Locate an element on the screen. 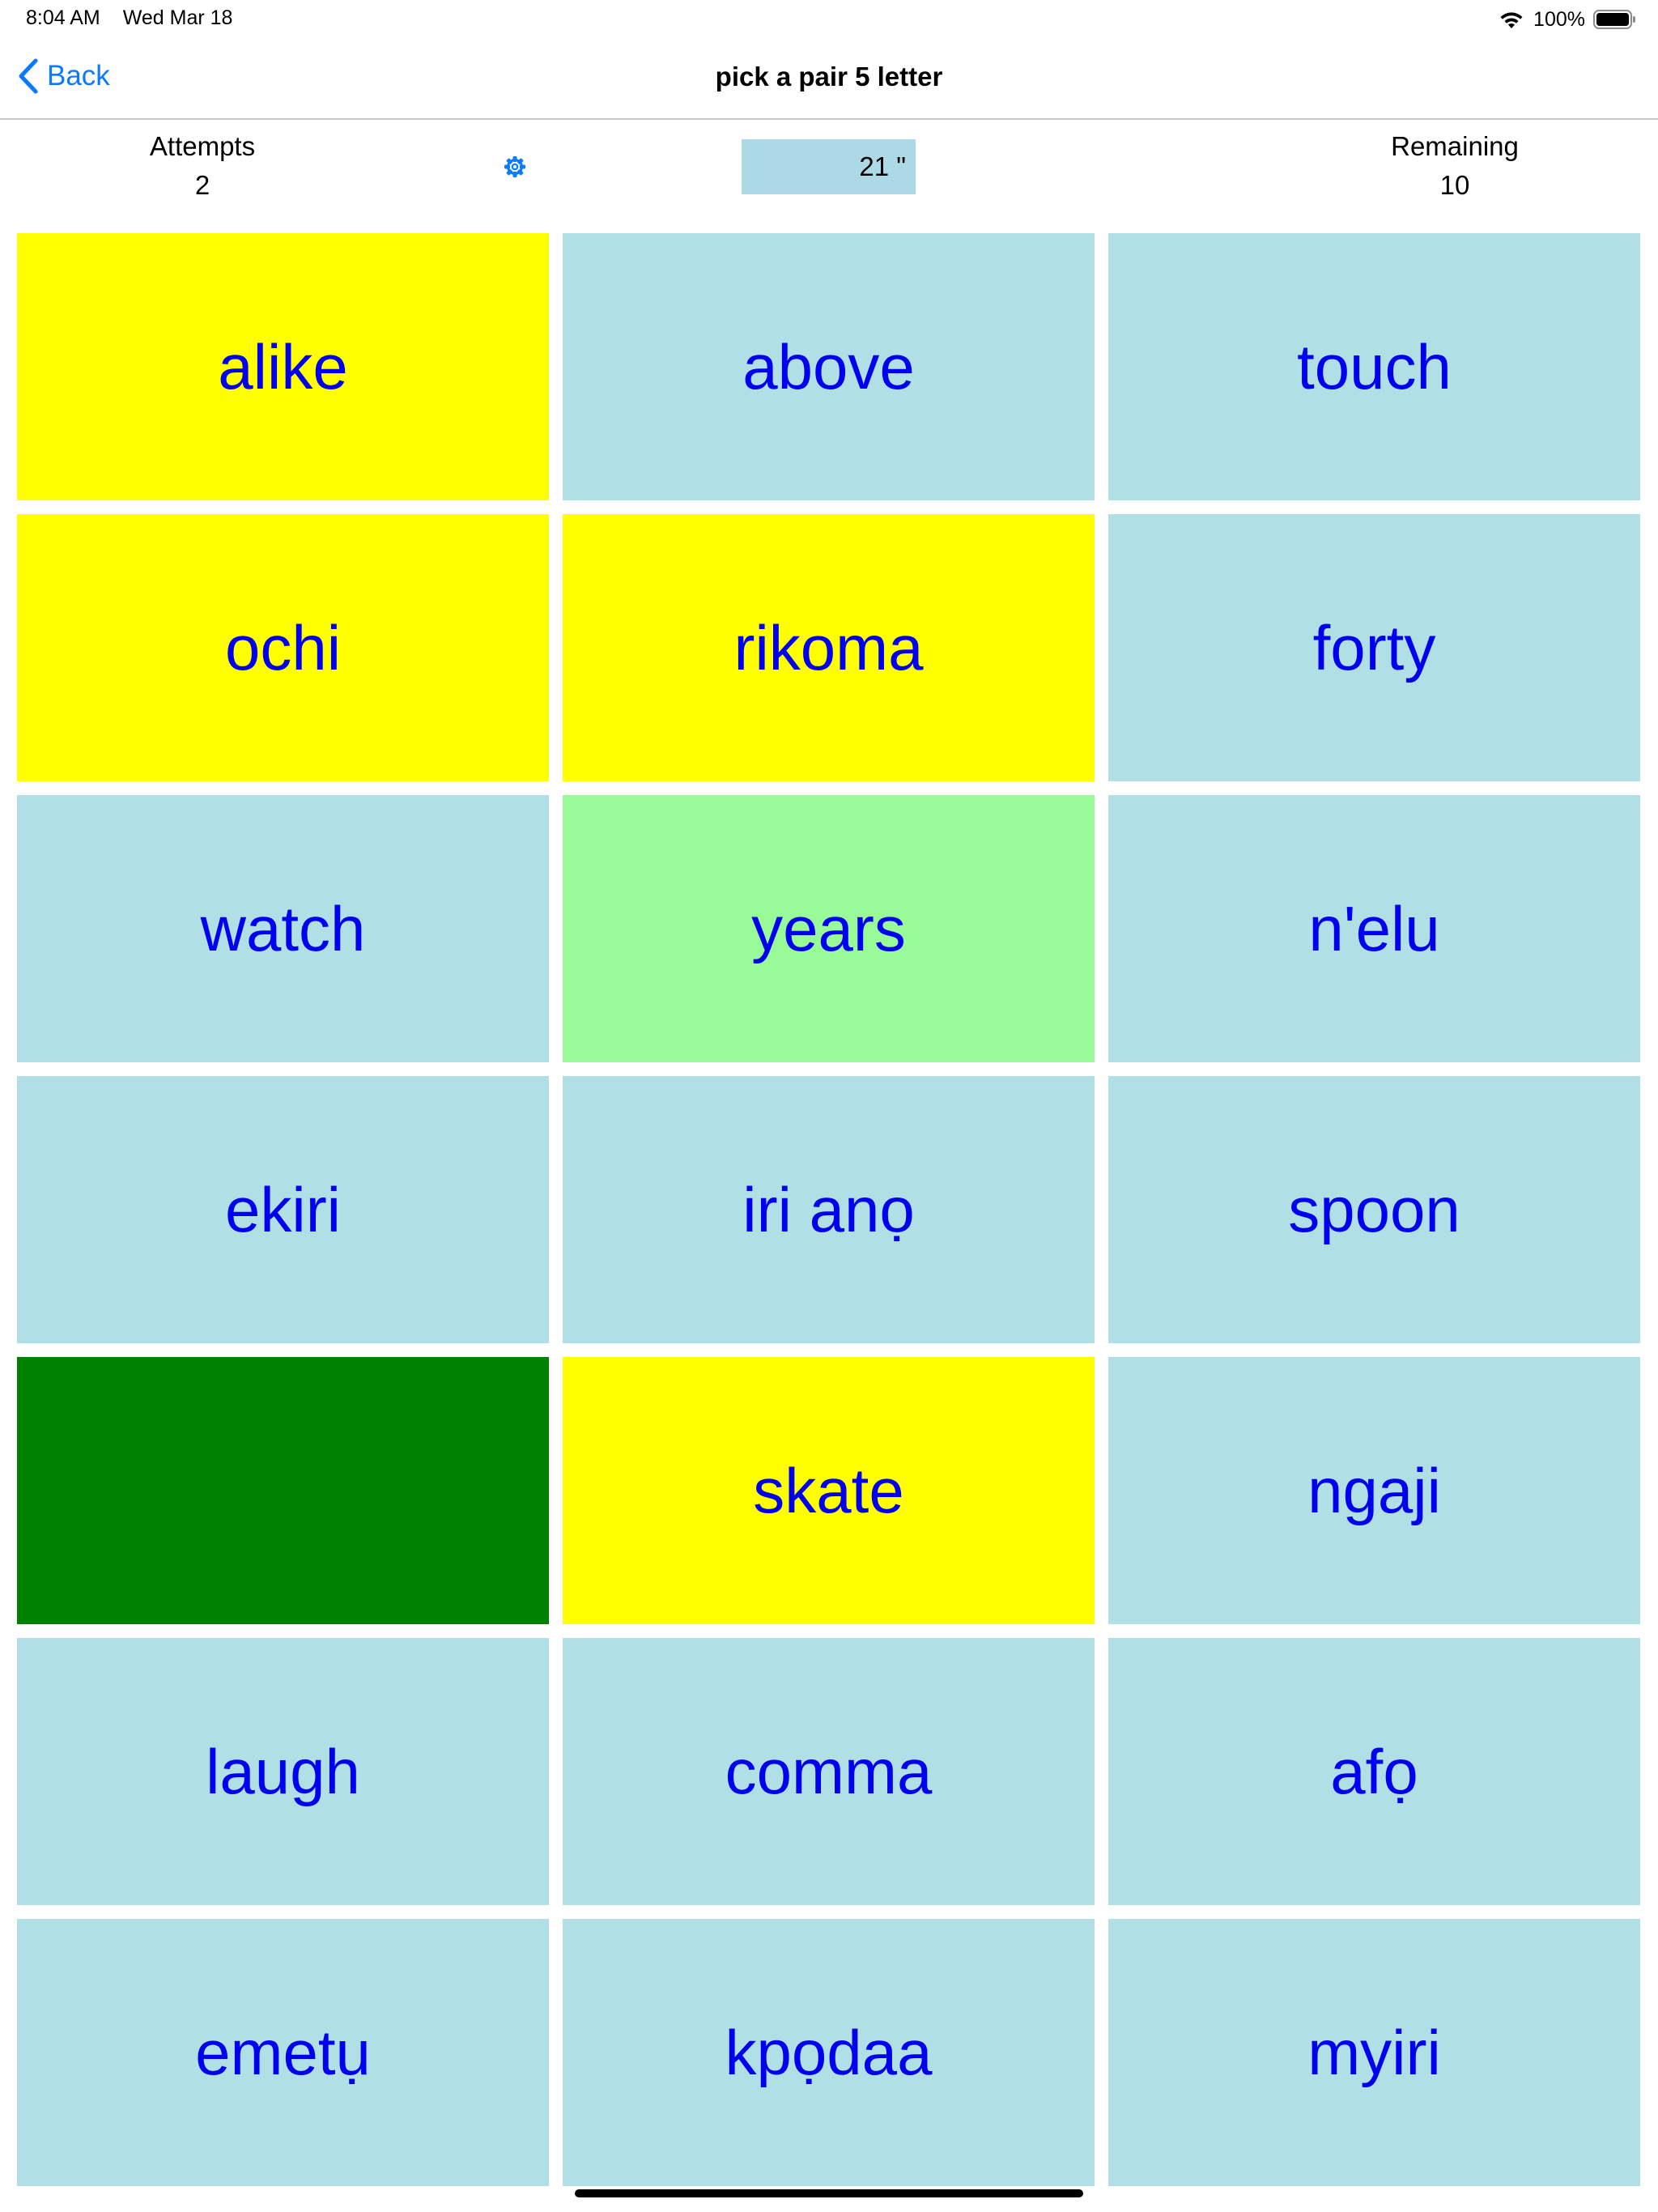 This screenshot has height=2212, width=1658. word-tile: iri anọ is located at coordinates (829, 1210).